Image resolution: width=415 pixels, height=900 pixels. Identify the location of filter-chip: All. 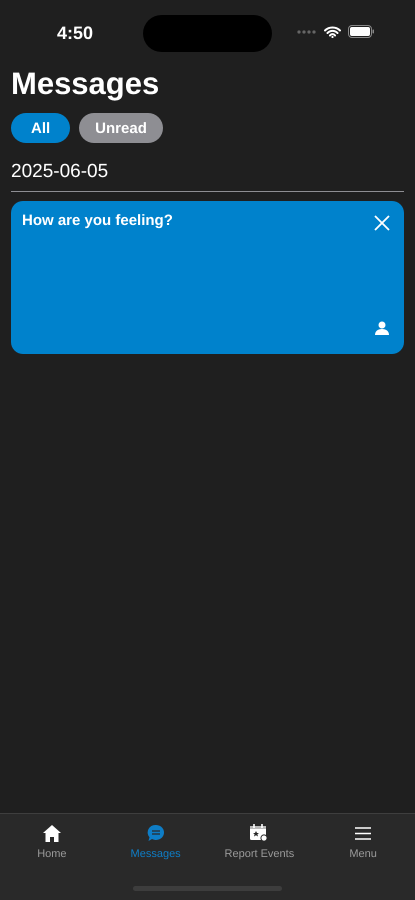
(40, 128).